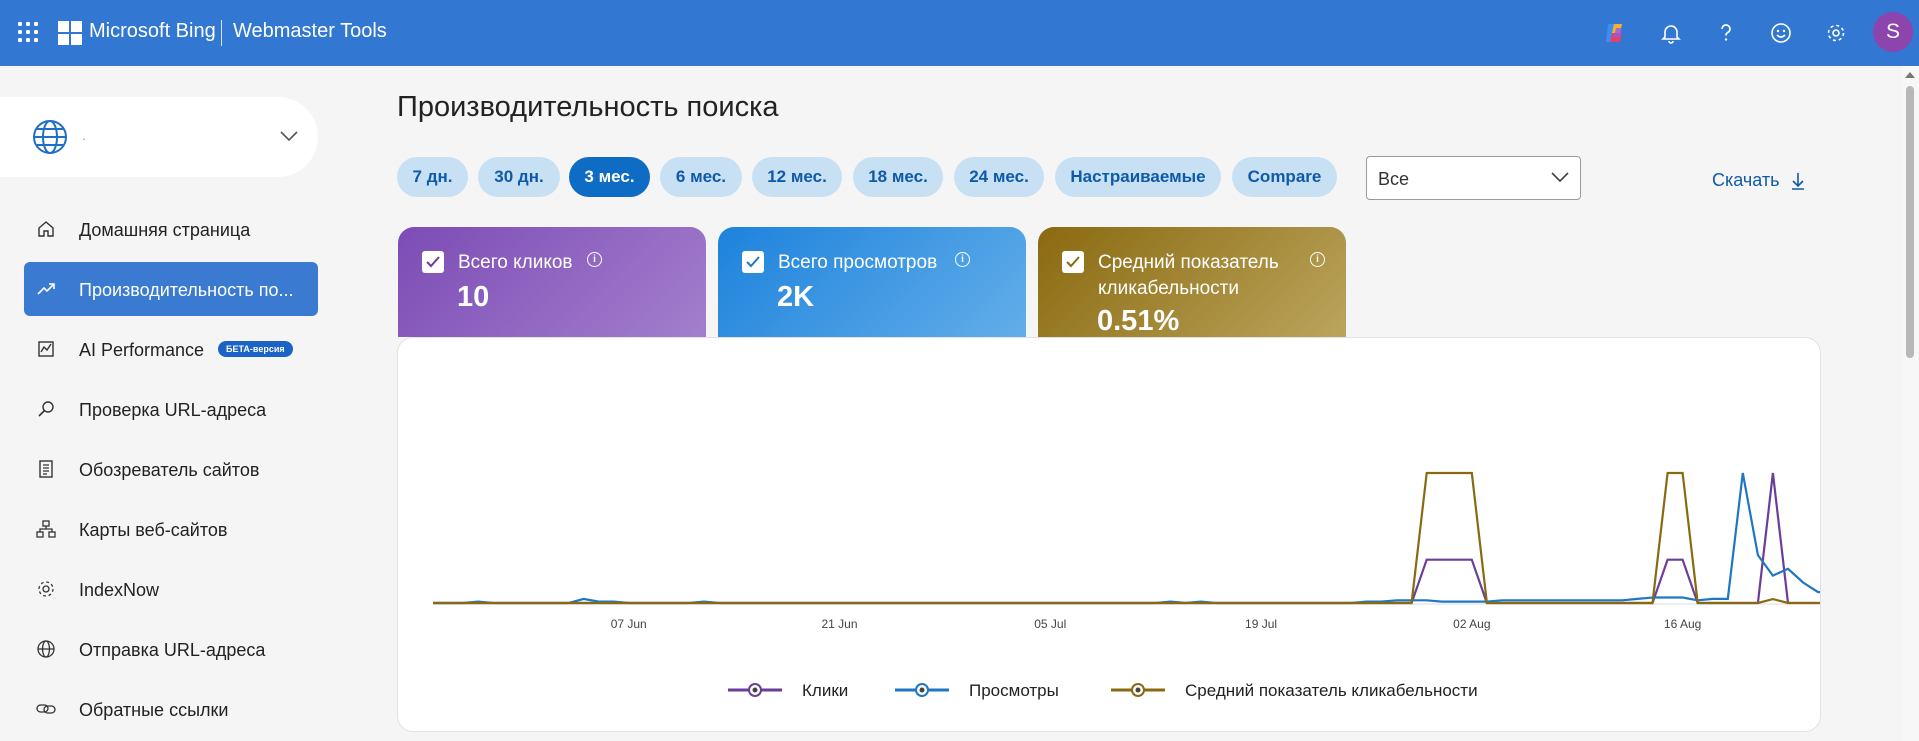 This screenshot has width=1919, height=741. I want to click on settings-gear-icon, so click(1836, 33).